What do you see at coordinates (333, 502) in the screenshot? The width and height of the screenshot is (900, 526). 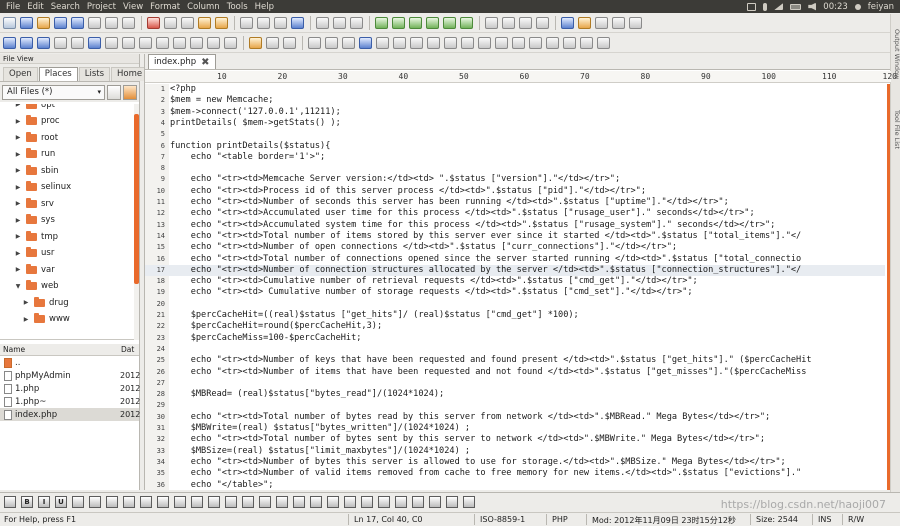 I see `font-tag-icon` at bounding box center [333, 502].